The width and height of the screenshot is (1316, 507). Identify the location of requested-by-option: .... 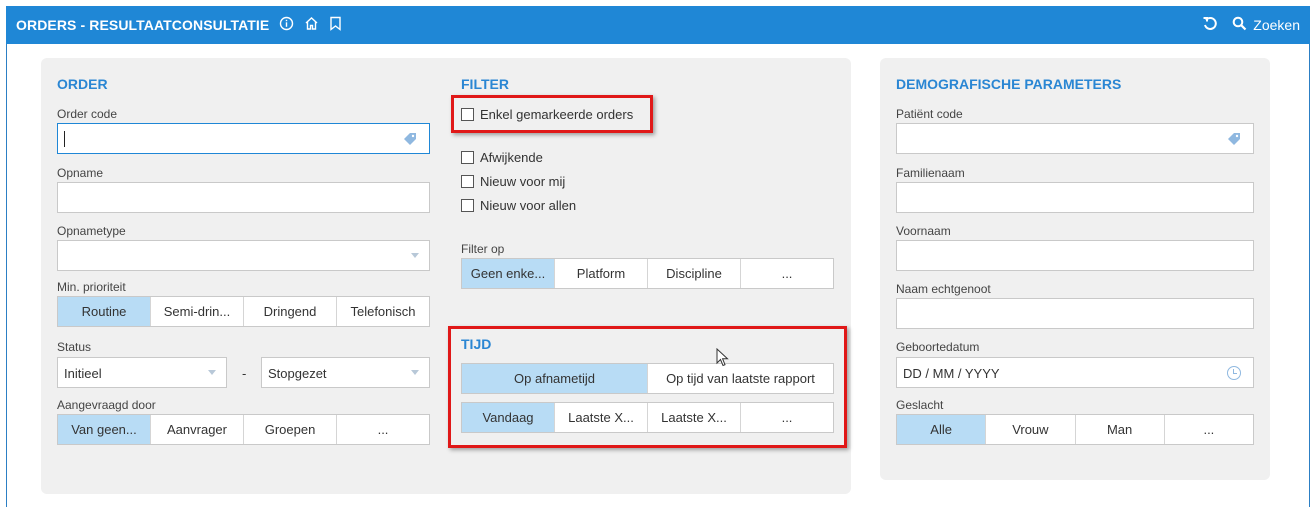
(383, 429).